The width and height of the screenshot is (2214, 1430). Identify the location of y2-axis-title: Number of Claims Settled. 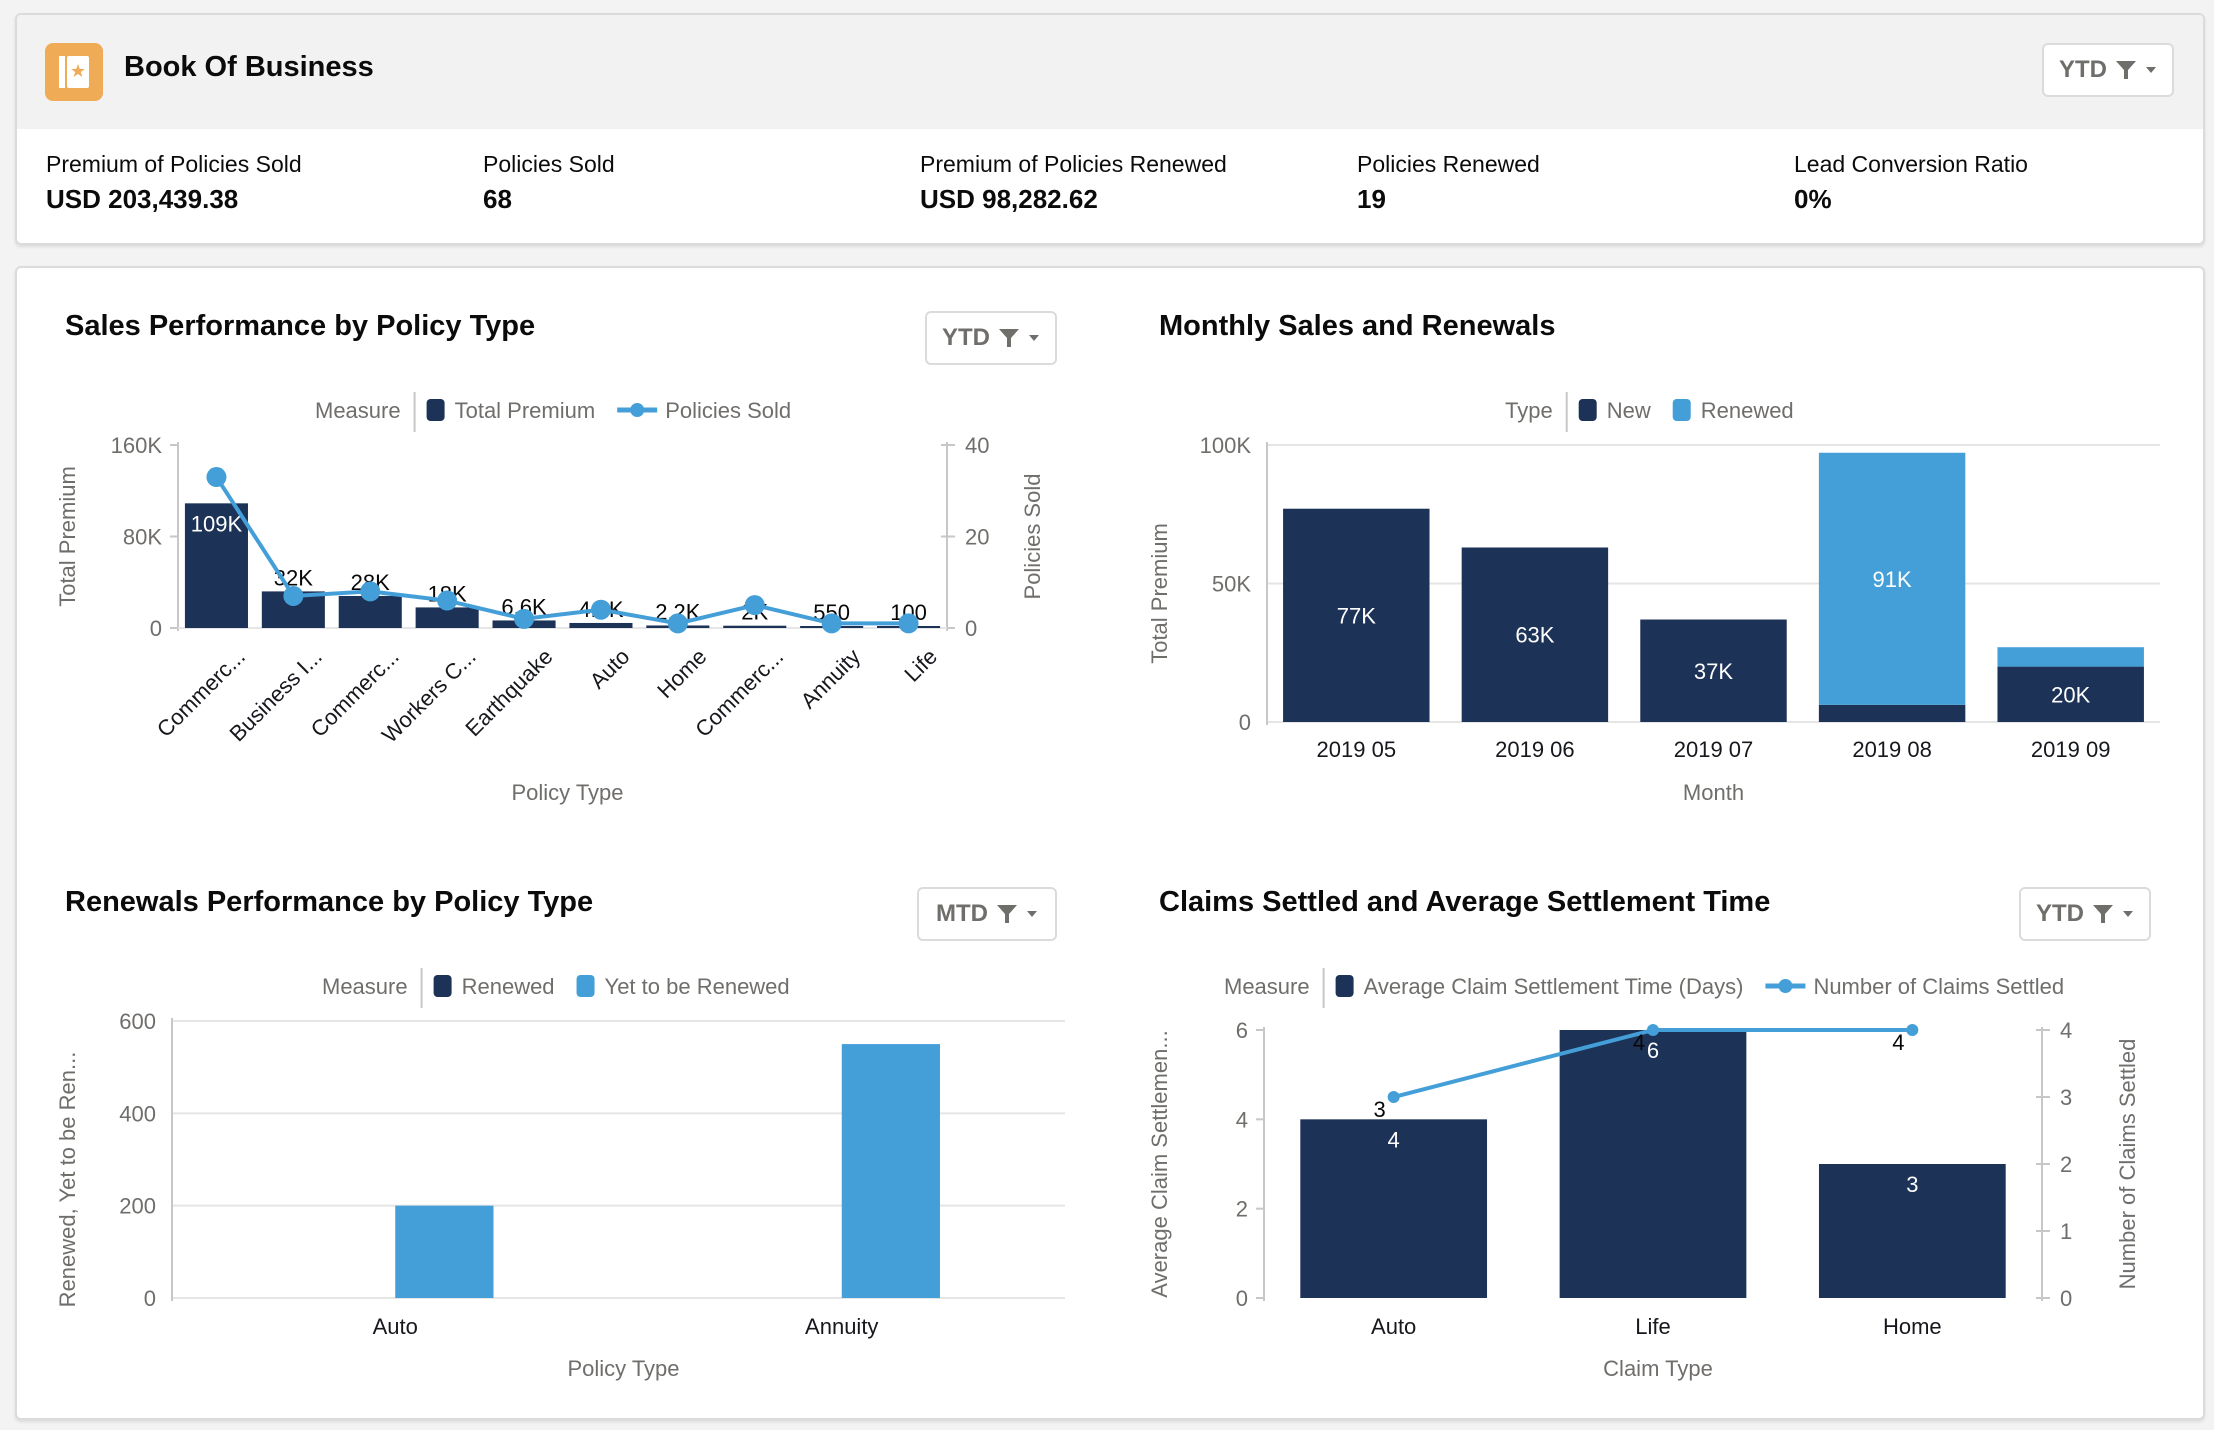
(2127, 1164).